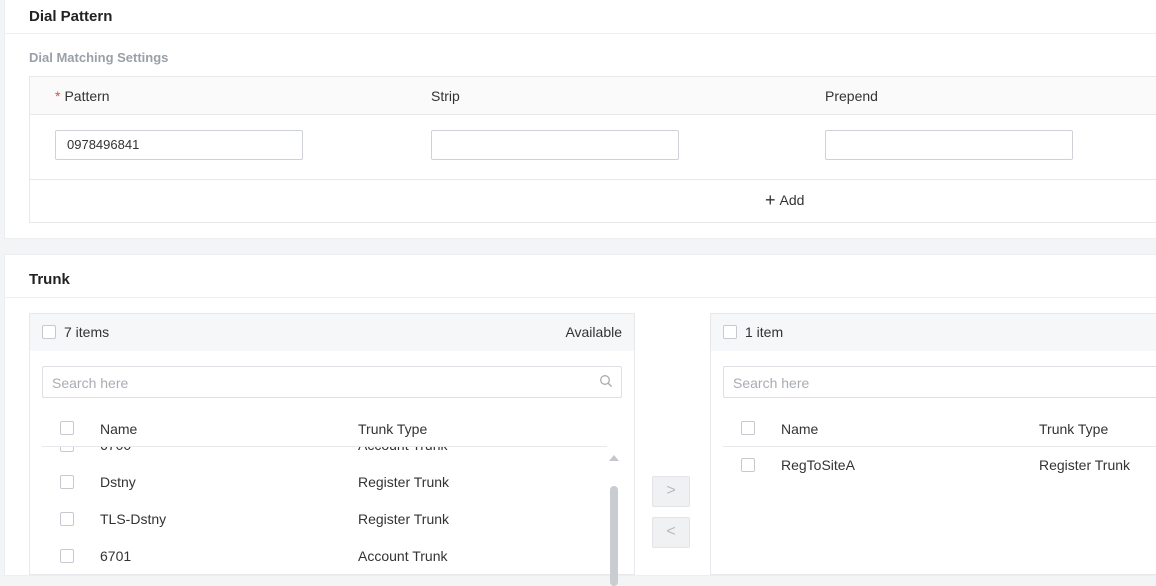 The height and width of the screenshot is (586, 1156). I want to click on row-name: 6701, so click(116, 556).